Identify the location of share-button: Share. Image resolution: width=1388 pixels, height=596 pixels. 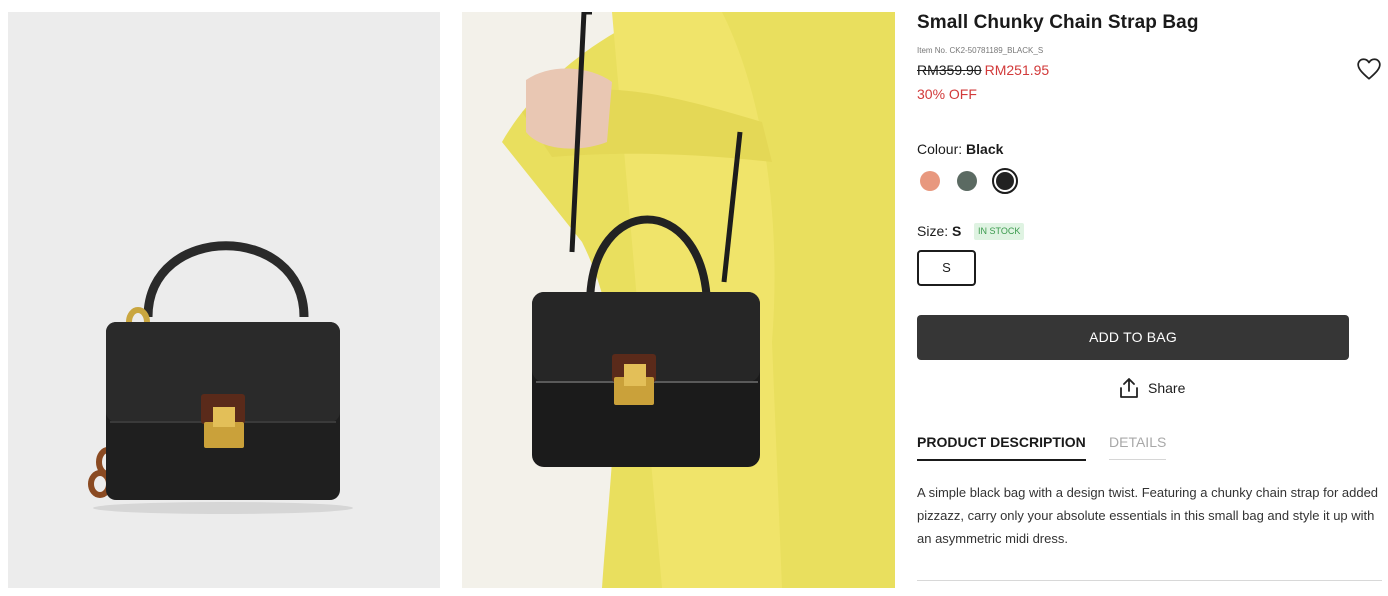
(1151, 388).